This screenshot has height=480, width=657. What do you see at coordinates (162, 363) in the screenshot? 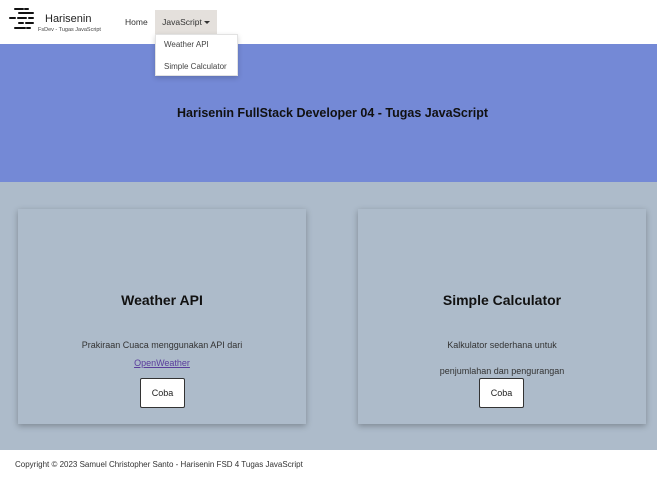
I see `openweather-link: OpenWeather` at bounding box center [162, 363].